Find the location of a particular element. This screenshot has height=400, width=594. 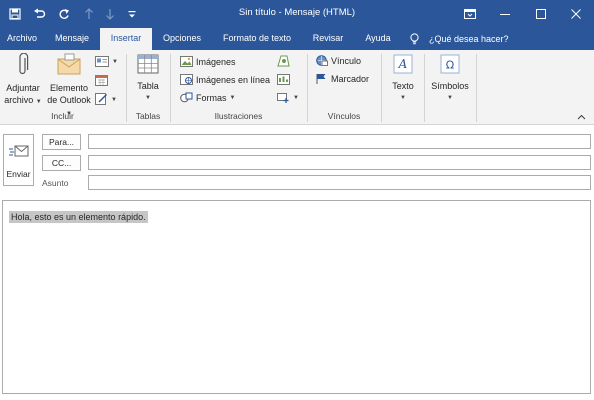

signature-icon is located at coordinates (101, 100).